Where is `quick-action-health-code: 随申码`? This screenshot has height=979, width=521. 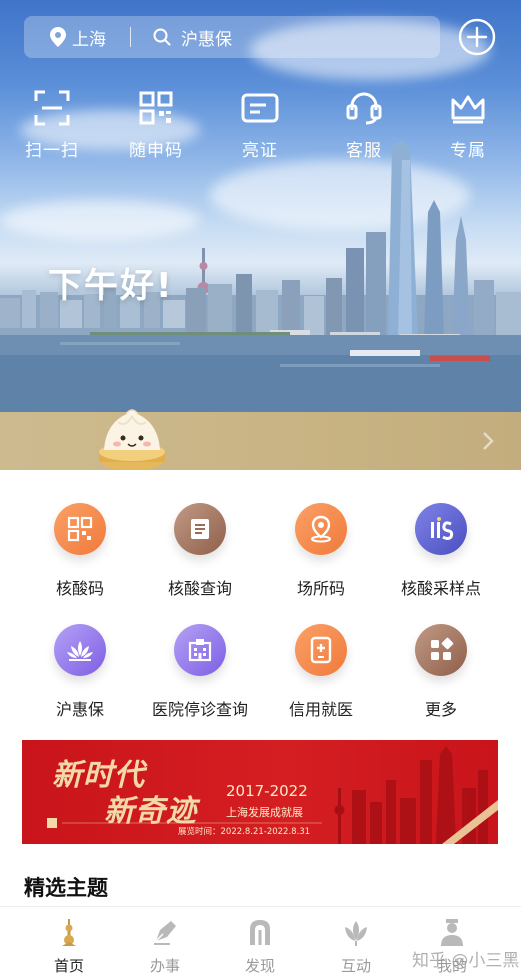 quick-action-health-code: 随申码 is located at coordinates (156, 124).